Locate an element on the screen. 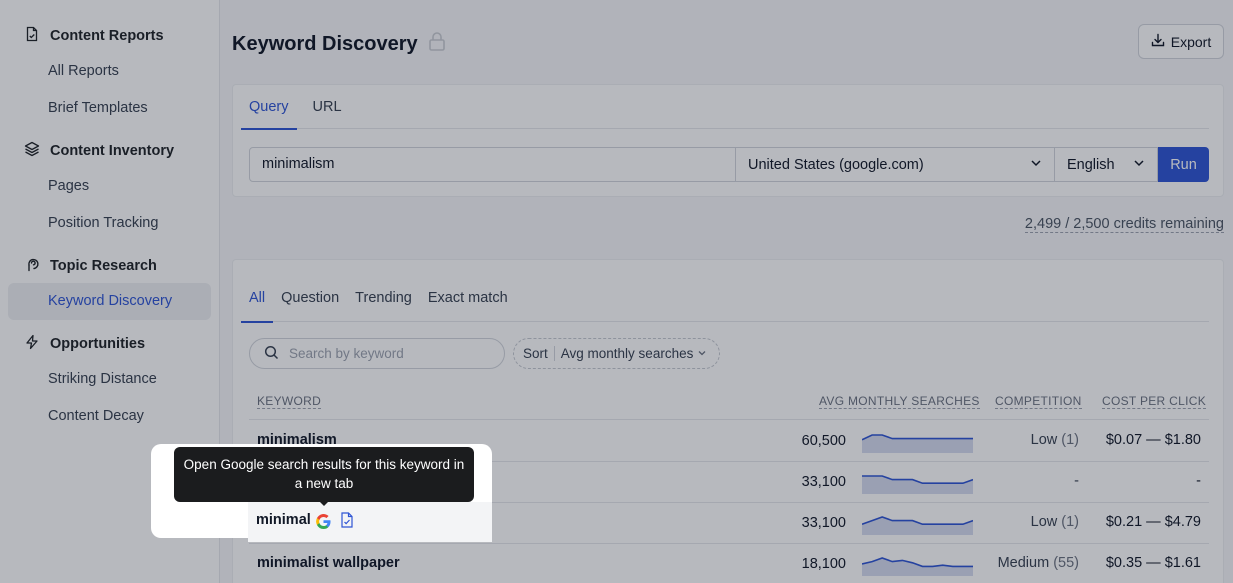 The height and width of the screenshot is (583, 1233). create-brief-icon is located at coordinates (347, 520).